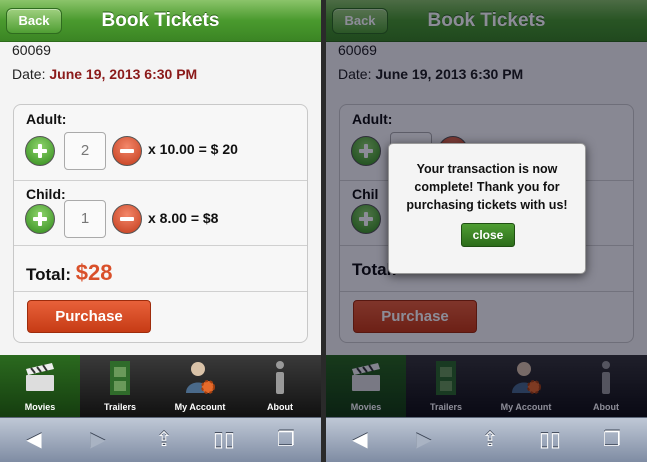 The image size is (647, 462). Describe the element at coordinates (120, 378) in the screenshot. I see `film-strip-icon` at that location.